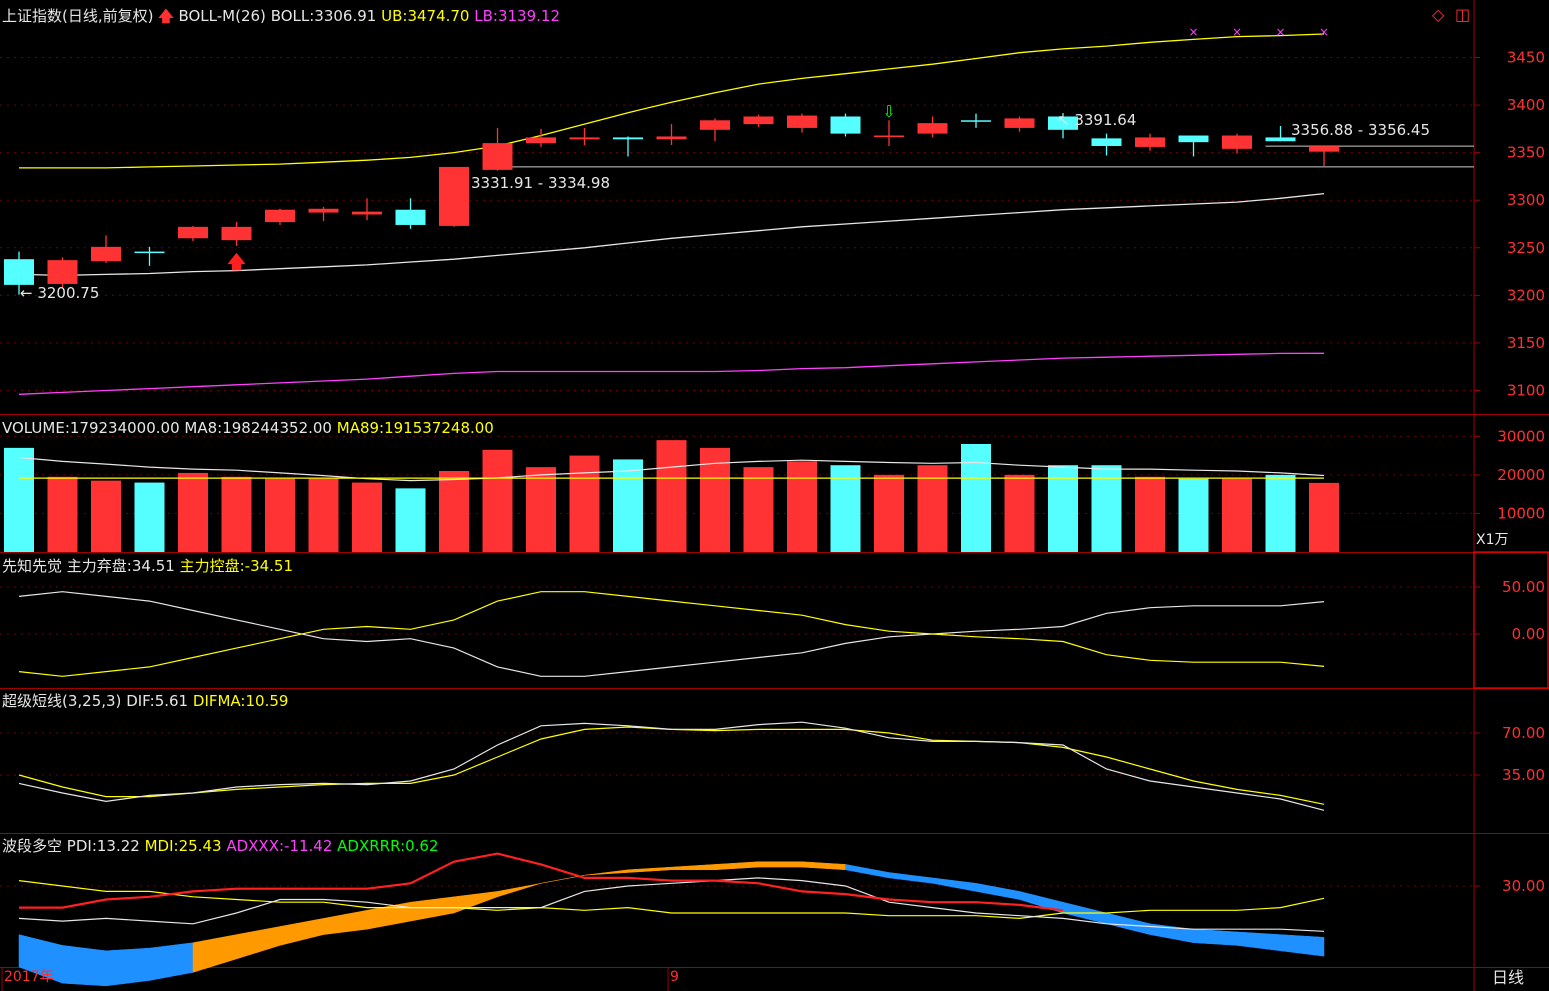 Image resolution: width=1549 pixels, height=991 pixels. Describe the element at coordinates (29, 977) in the screenshot. I see `time-axis-start: 2017年` at that location.